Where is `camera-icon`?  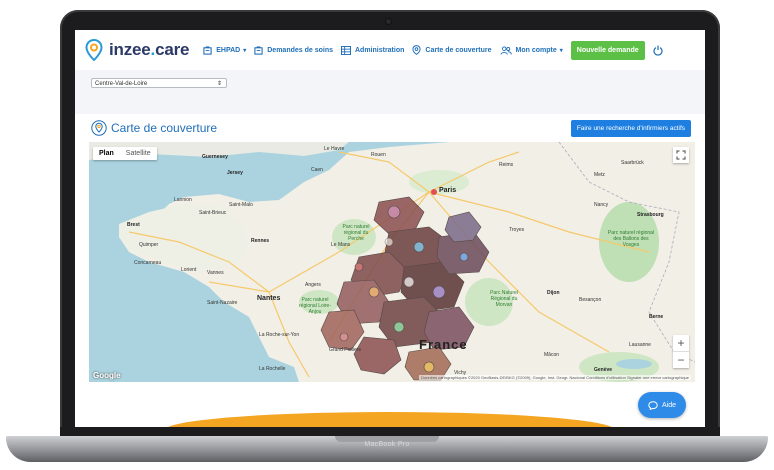 camera-icon is located at coordinates (388, 21).